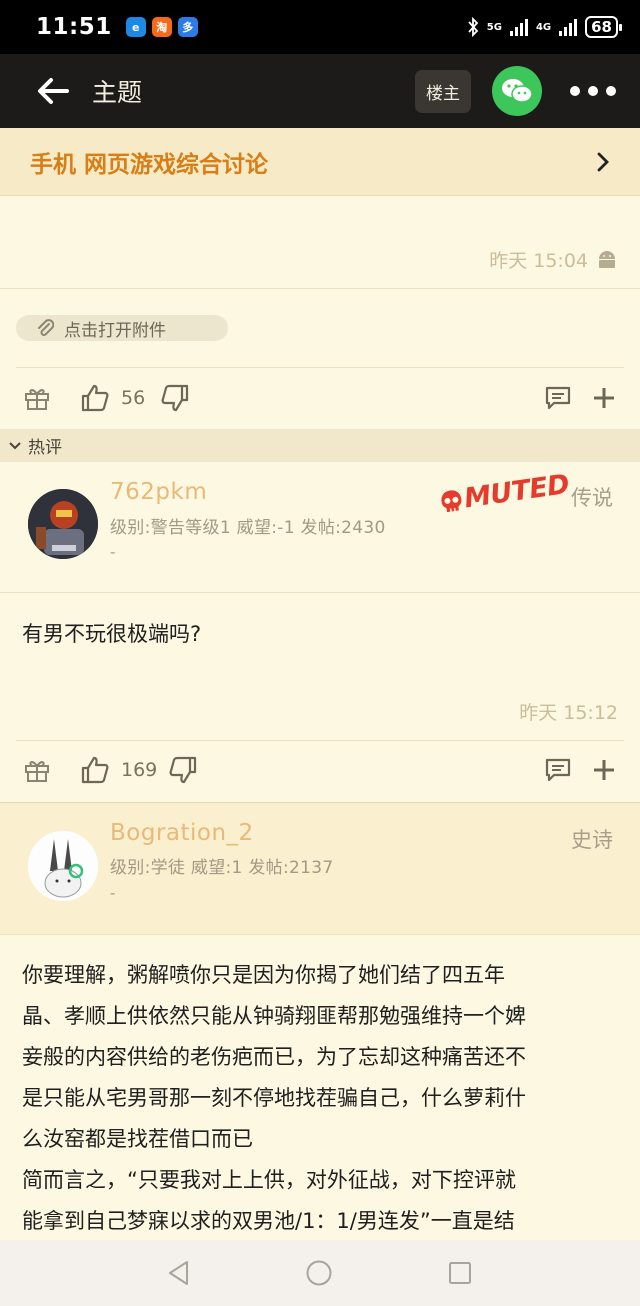  I want to click on post-time-text: 昨天 15:04, so click(538, 261).